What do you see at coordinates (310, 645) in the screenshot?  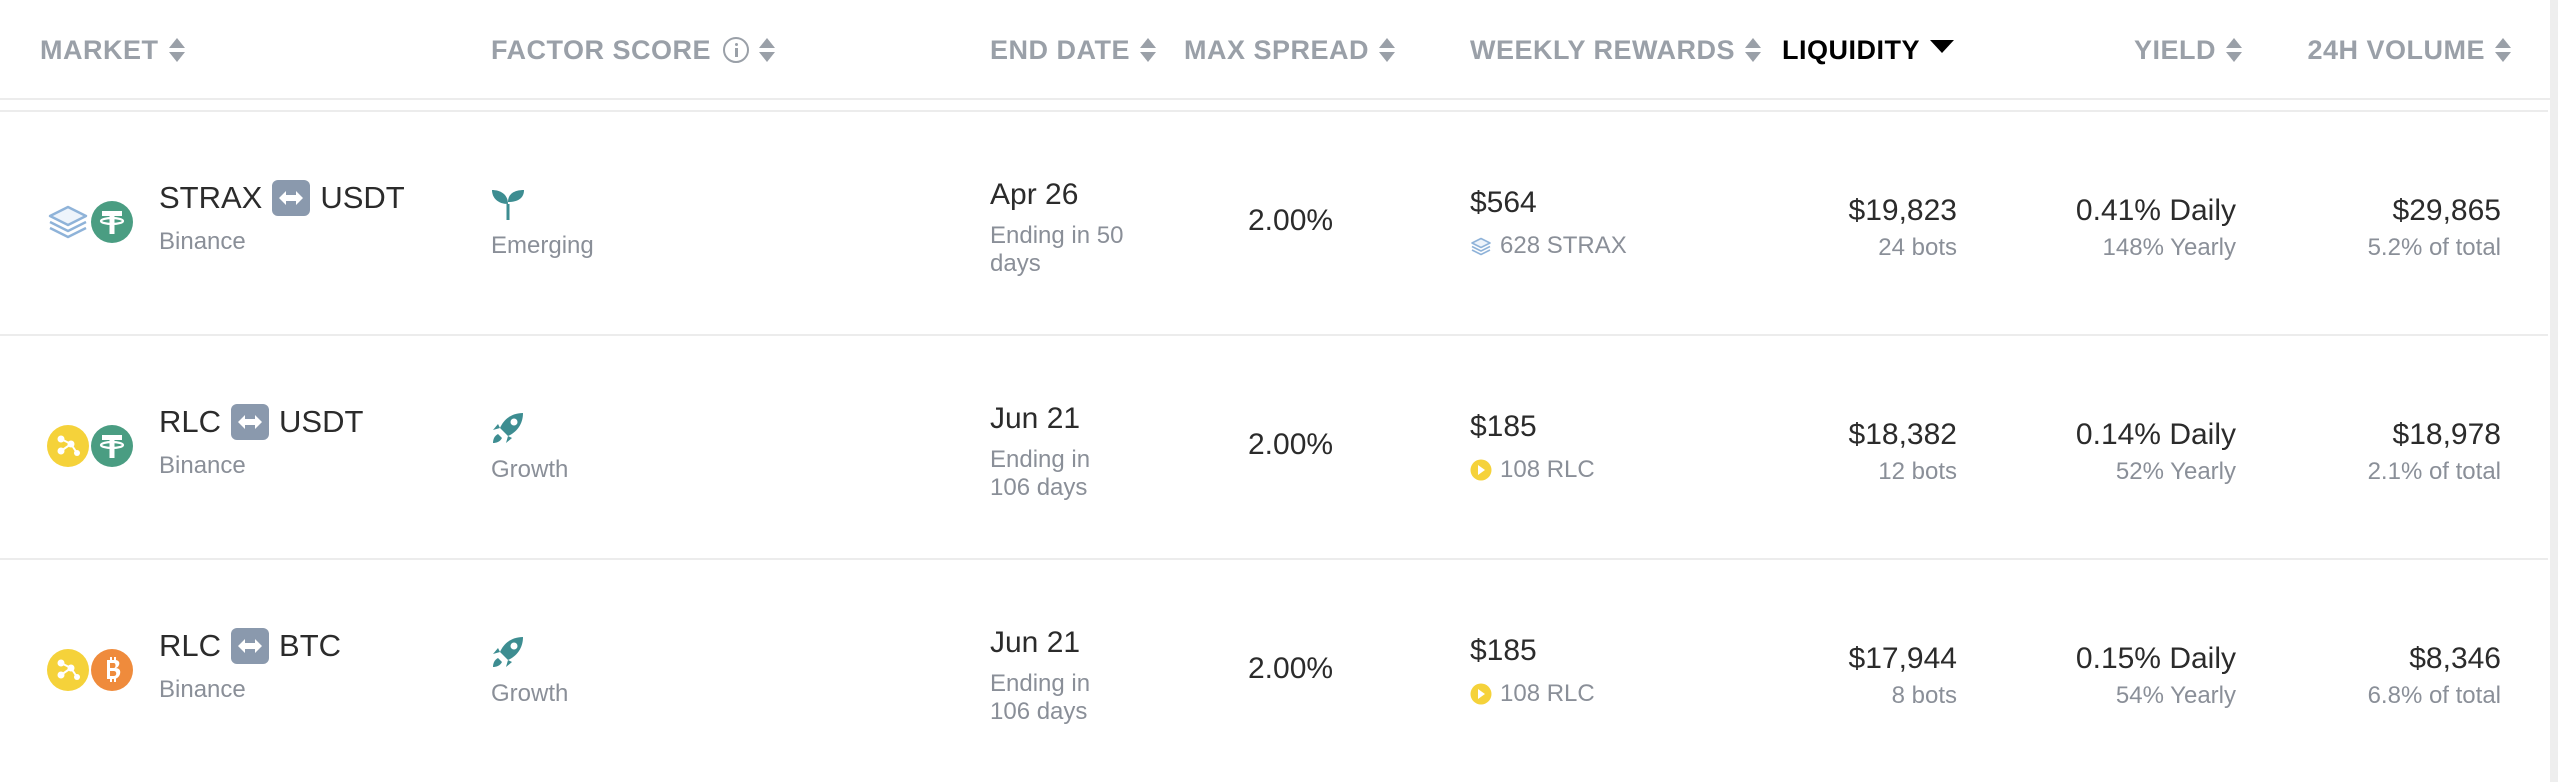 I see `quote-token: BTC` at bounding box center [310, 645].